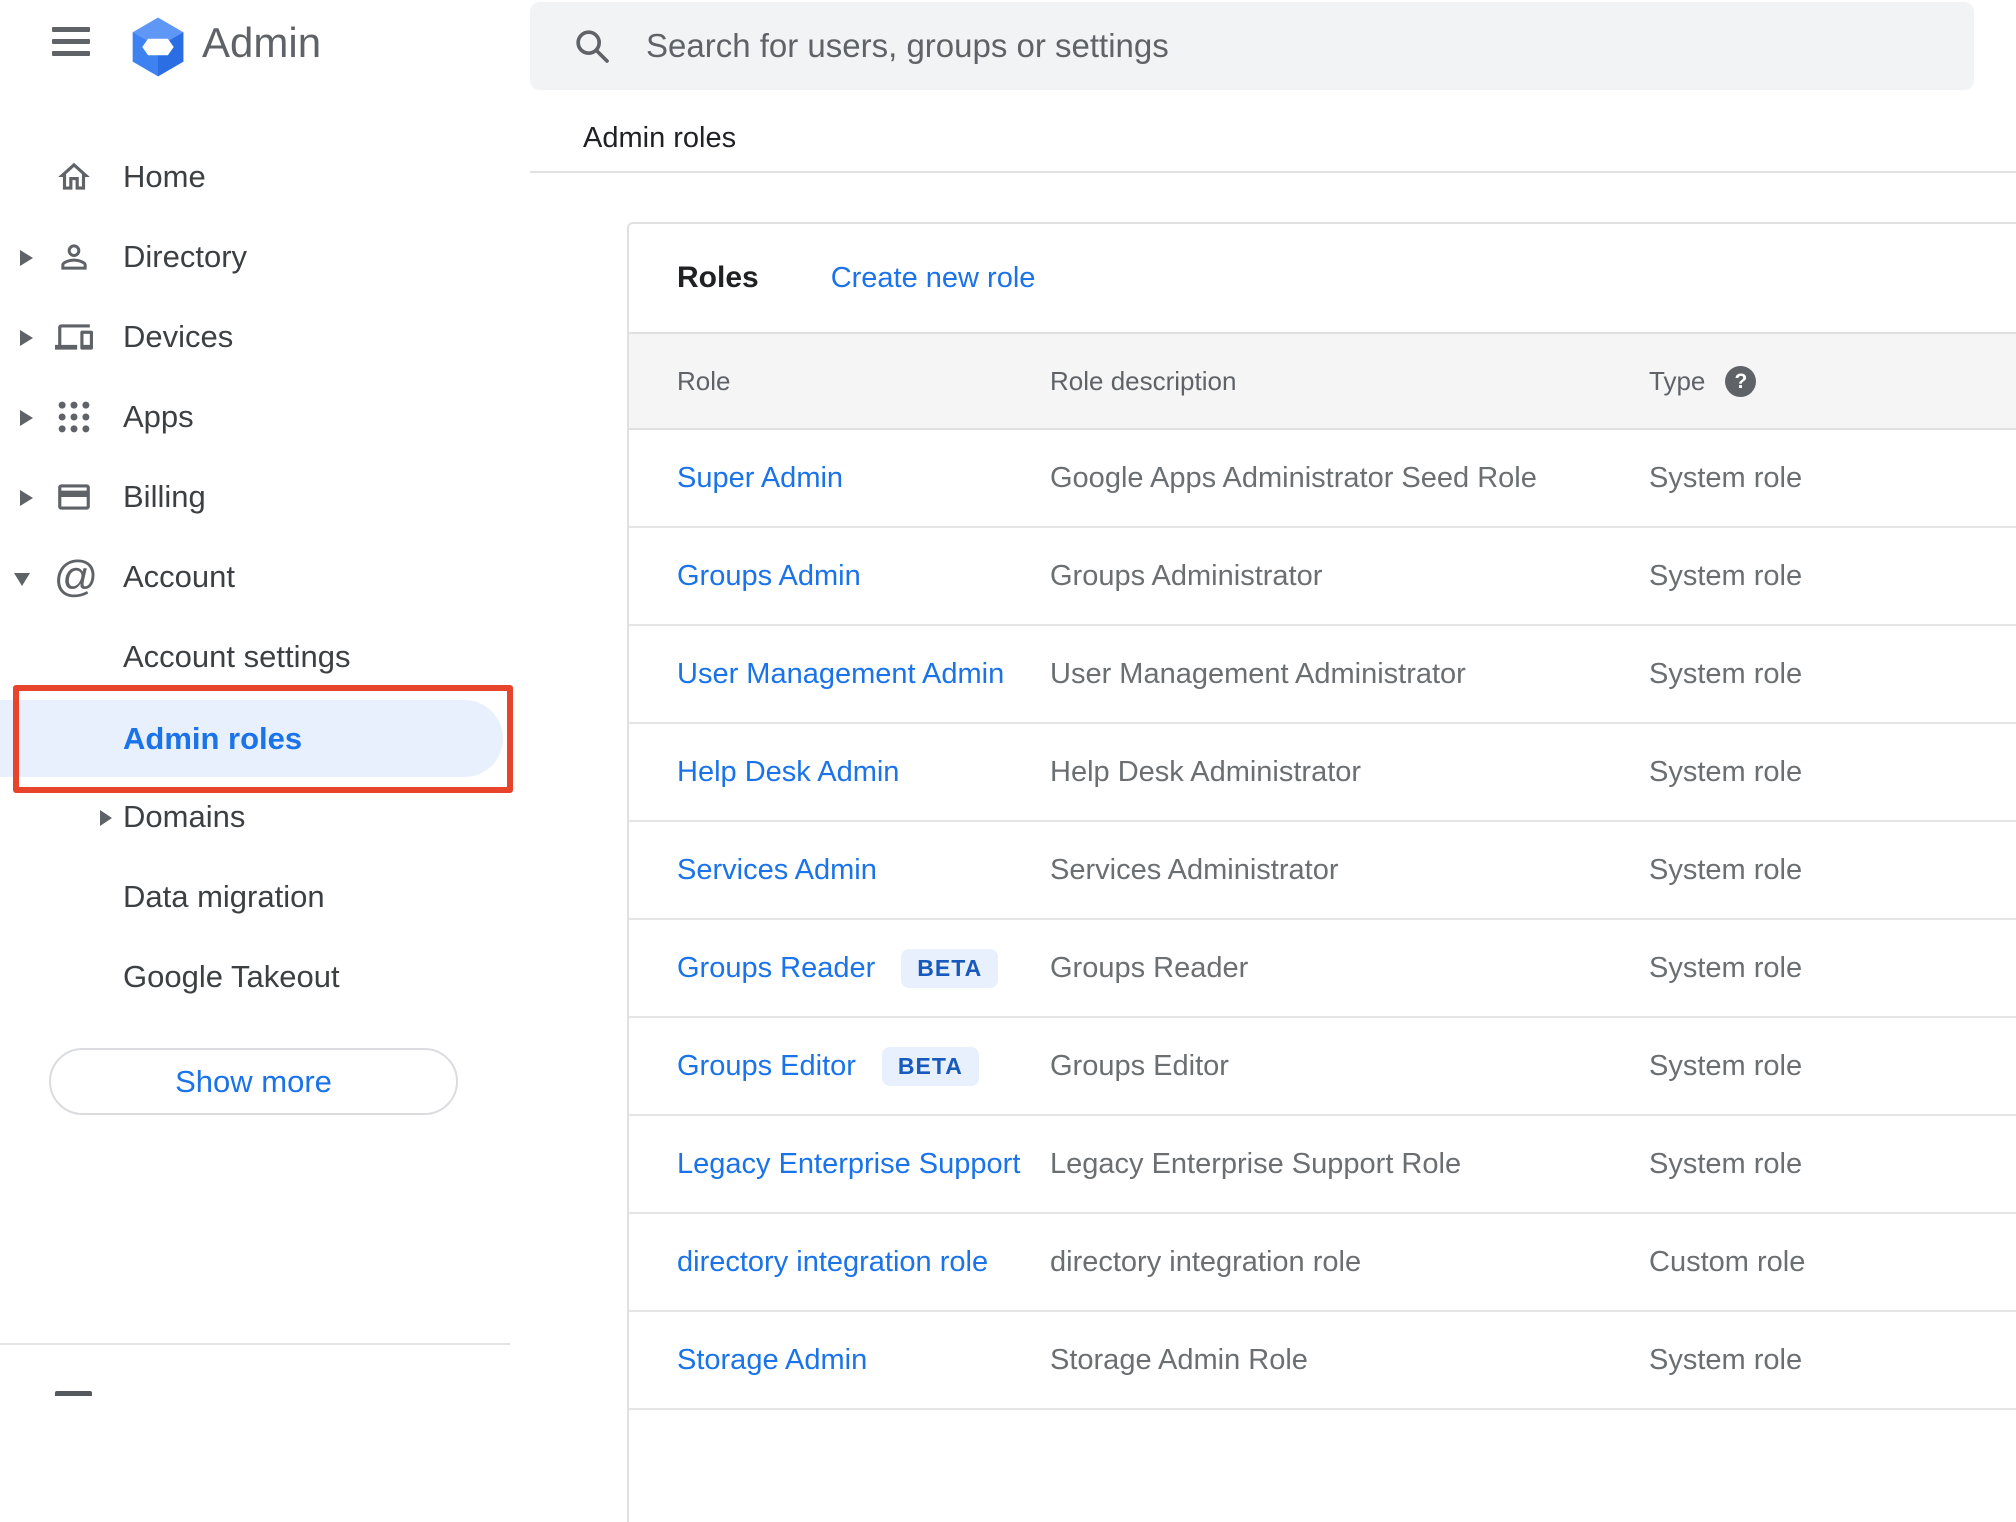  What do you see at coordinates (178, 336) in the screenshot?
I see `sidebar-item-label: Devices` at bounding box center [178, 336].